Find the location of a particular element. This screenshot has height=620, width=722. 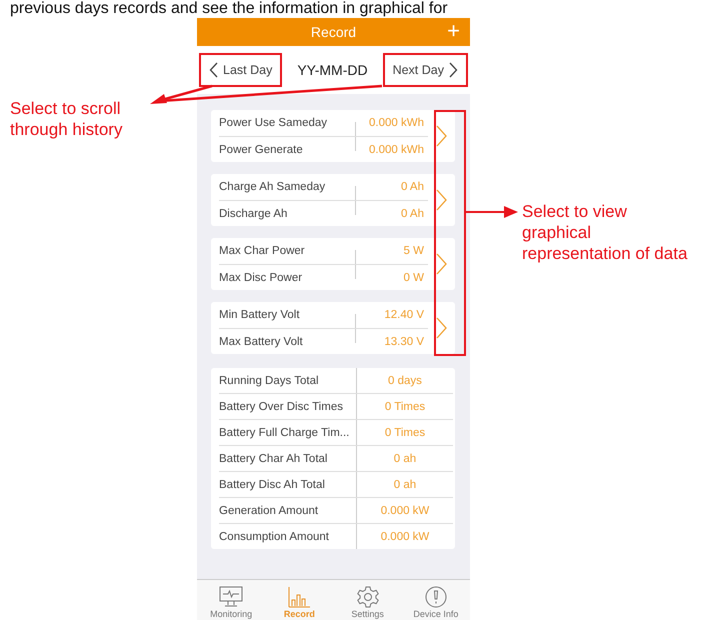

record-label: Max Char Power is located at coordinates (262, 250).